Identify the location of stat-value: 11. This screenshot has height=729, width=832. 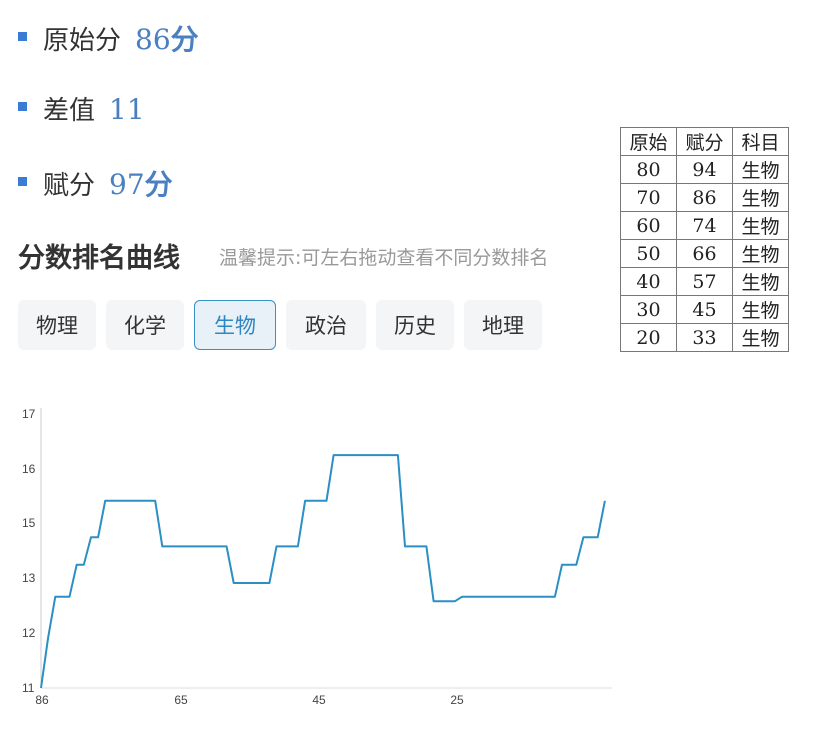
(127, 109).